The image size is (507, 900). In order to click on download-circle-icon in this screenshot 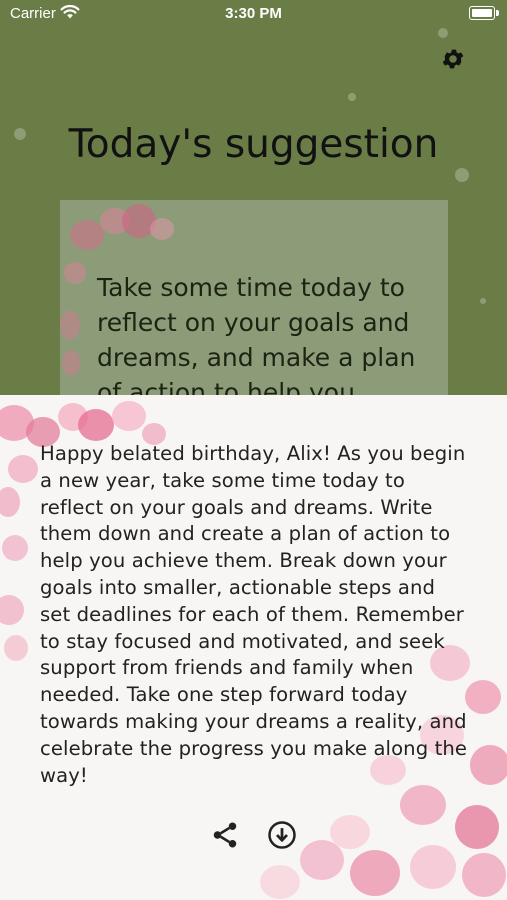, I will do `click(282, 835)`.